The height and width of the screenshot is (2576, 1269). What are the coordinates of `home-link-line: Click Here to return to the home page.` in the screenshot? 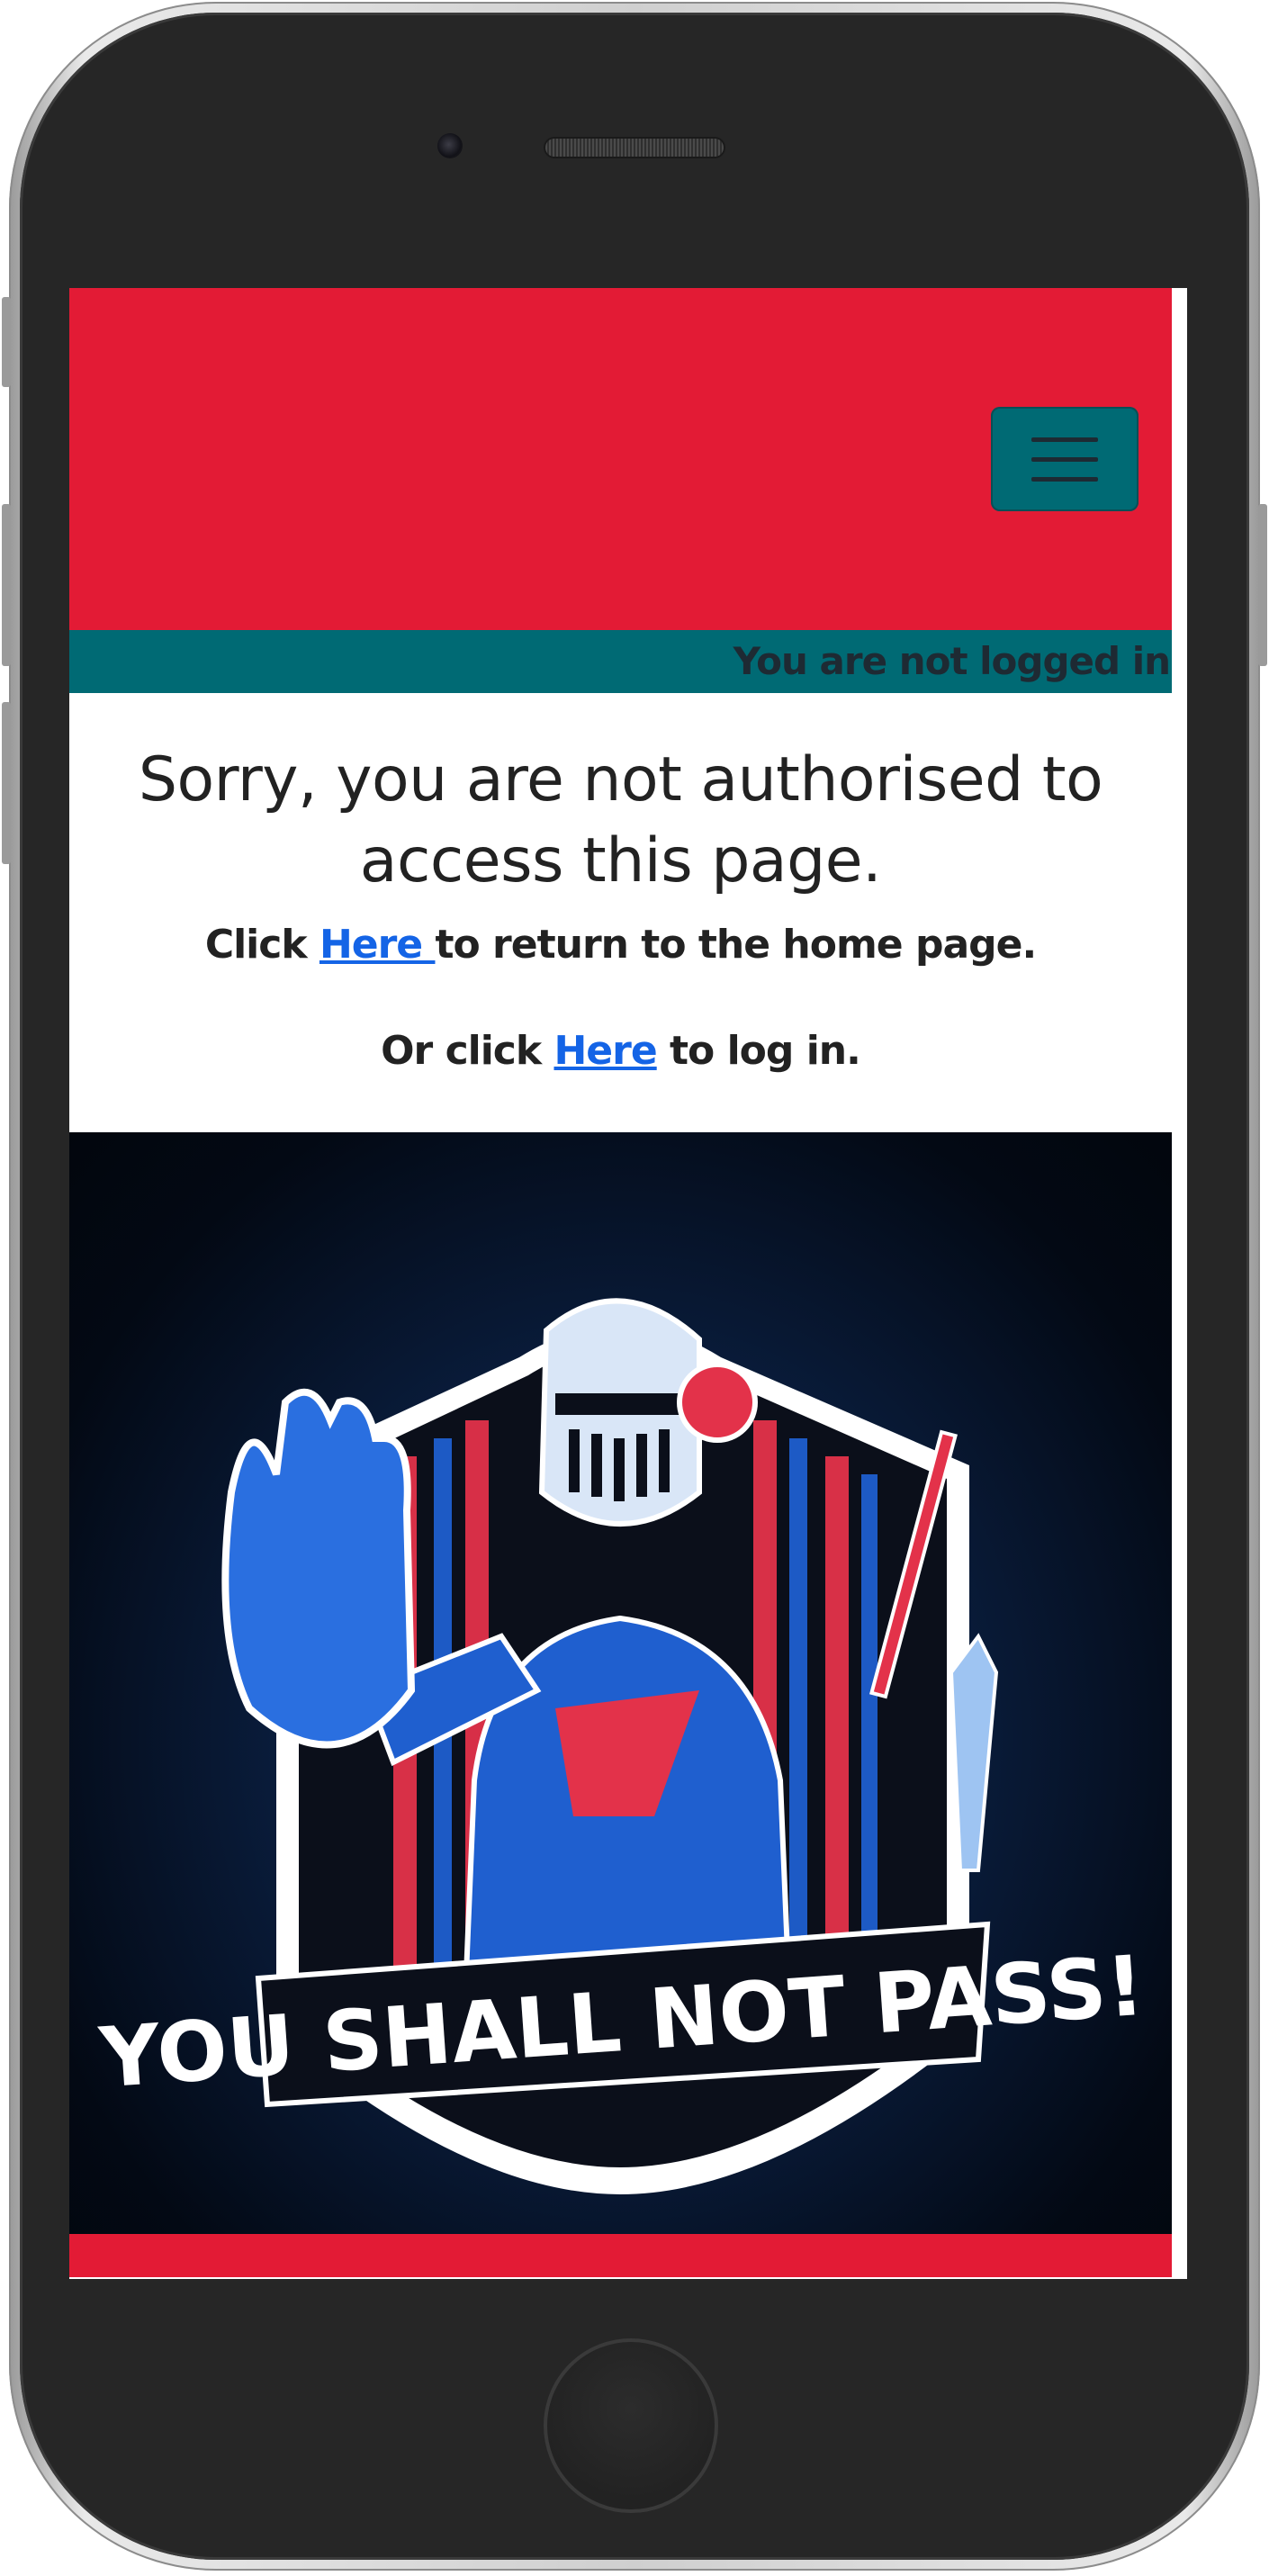 It's located at (620, 945).